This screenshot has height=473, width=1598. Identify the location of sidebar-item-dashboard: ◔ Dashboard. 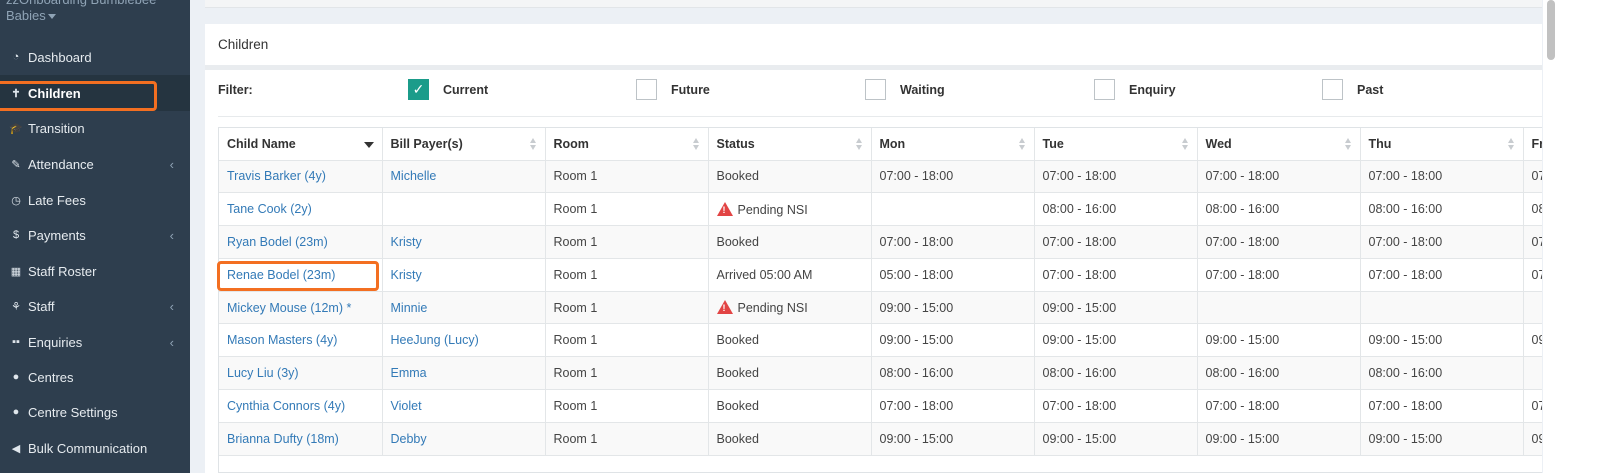
(95, 57).